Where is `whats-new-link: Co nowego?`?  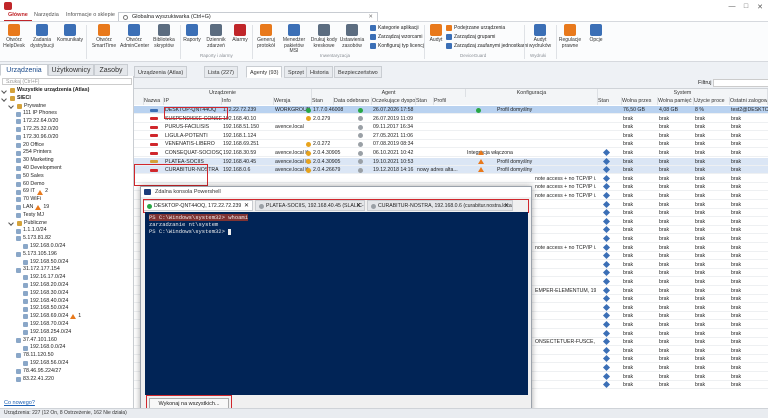 whats-new-link: Co nowego? is located at coordinates (19, 403).